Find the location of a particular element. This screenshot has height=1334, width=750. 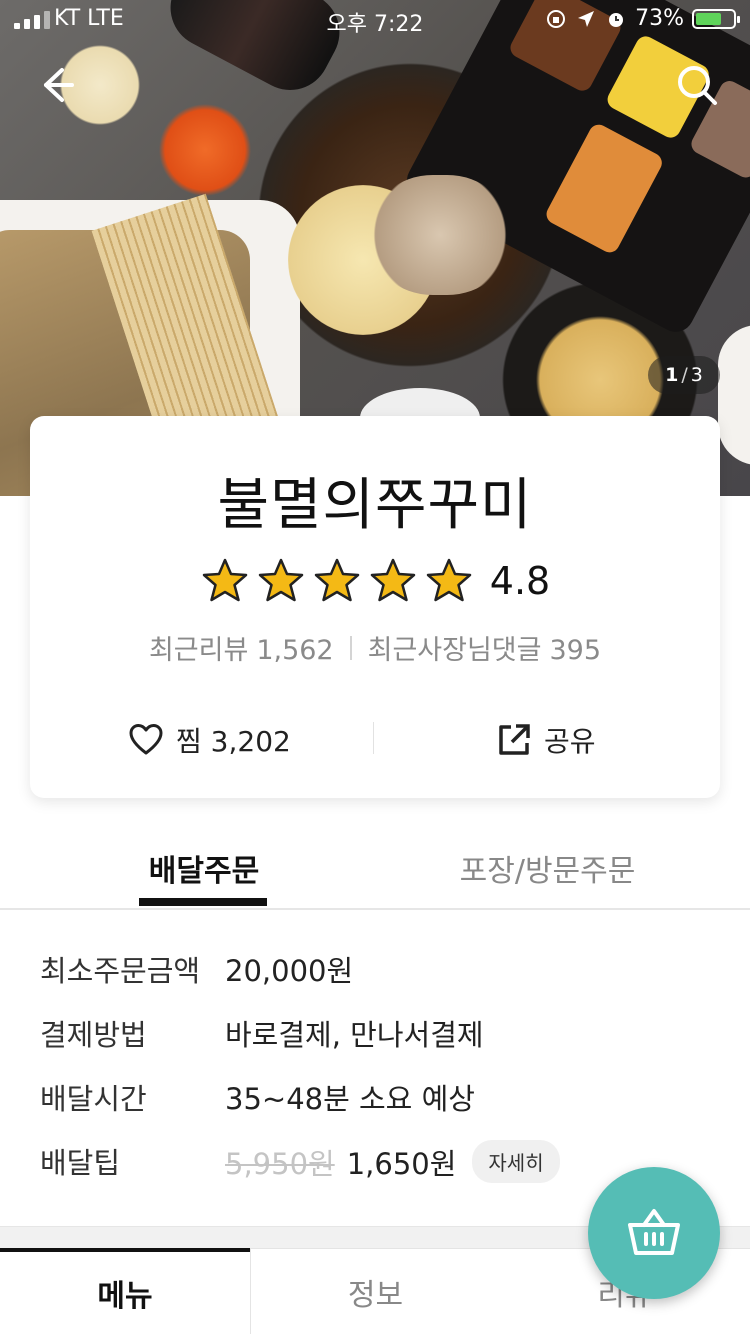

delivery-time-value: 35~48분 소요 예상 is located at coordinates (350, 1099).